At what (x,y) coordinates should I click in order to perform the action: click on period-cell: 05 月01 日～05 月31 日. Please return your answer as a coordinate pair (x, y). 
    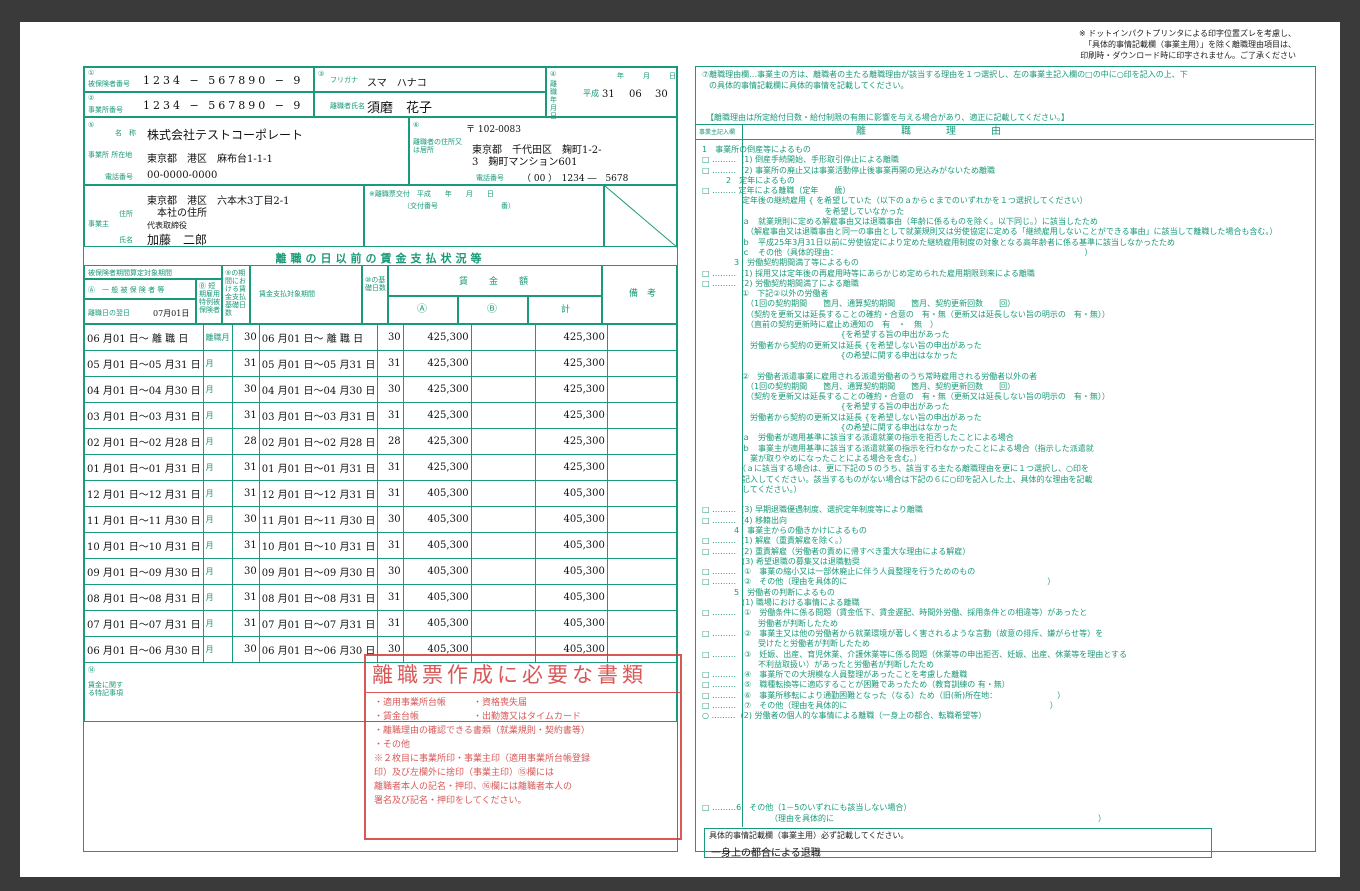
    Looking at the image, I should click on (144, 363).